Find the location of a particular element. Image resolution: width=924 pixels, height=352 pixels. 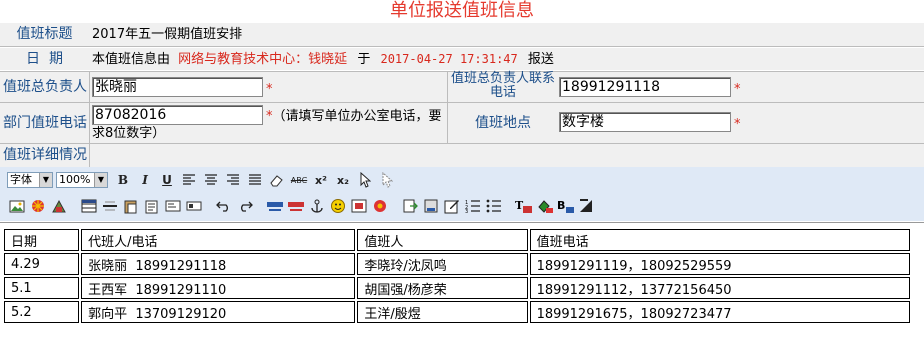

align-center-icon is located at coordinates (211, 180).